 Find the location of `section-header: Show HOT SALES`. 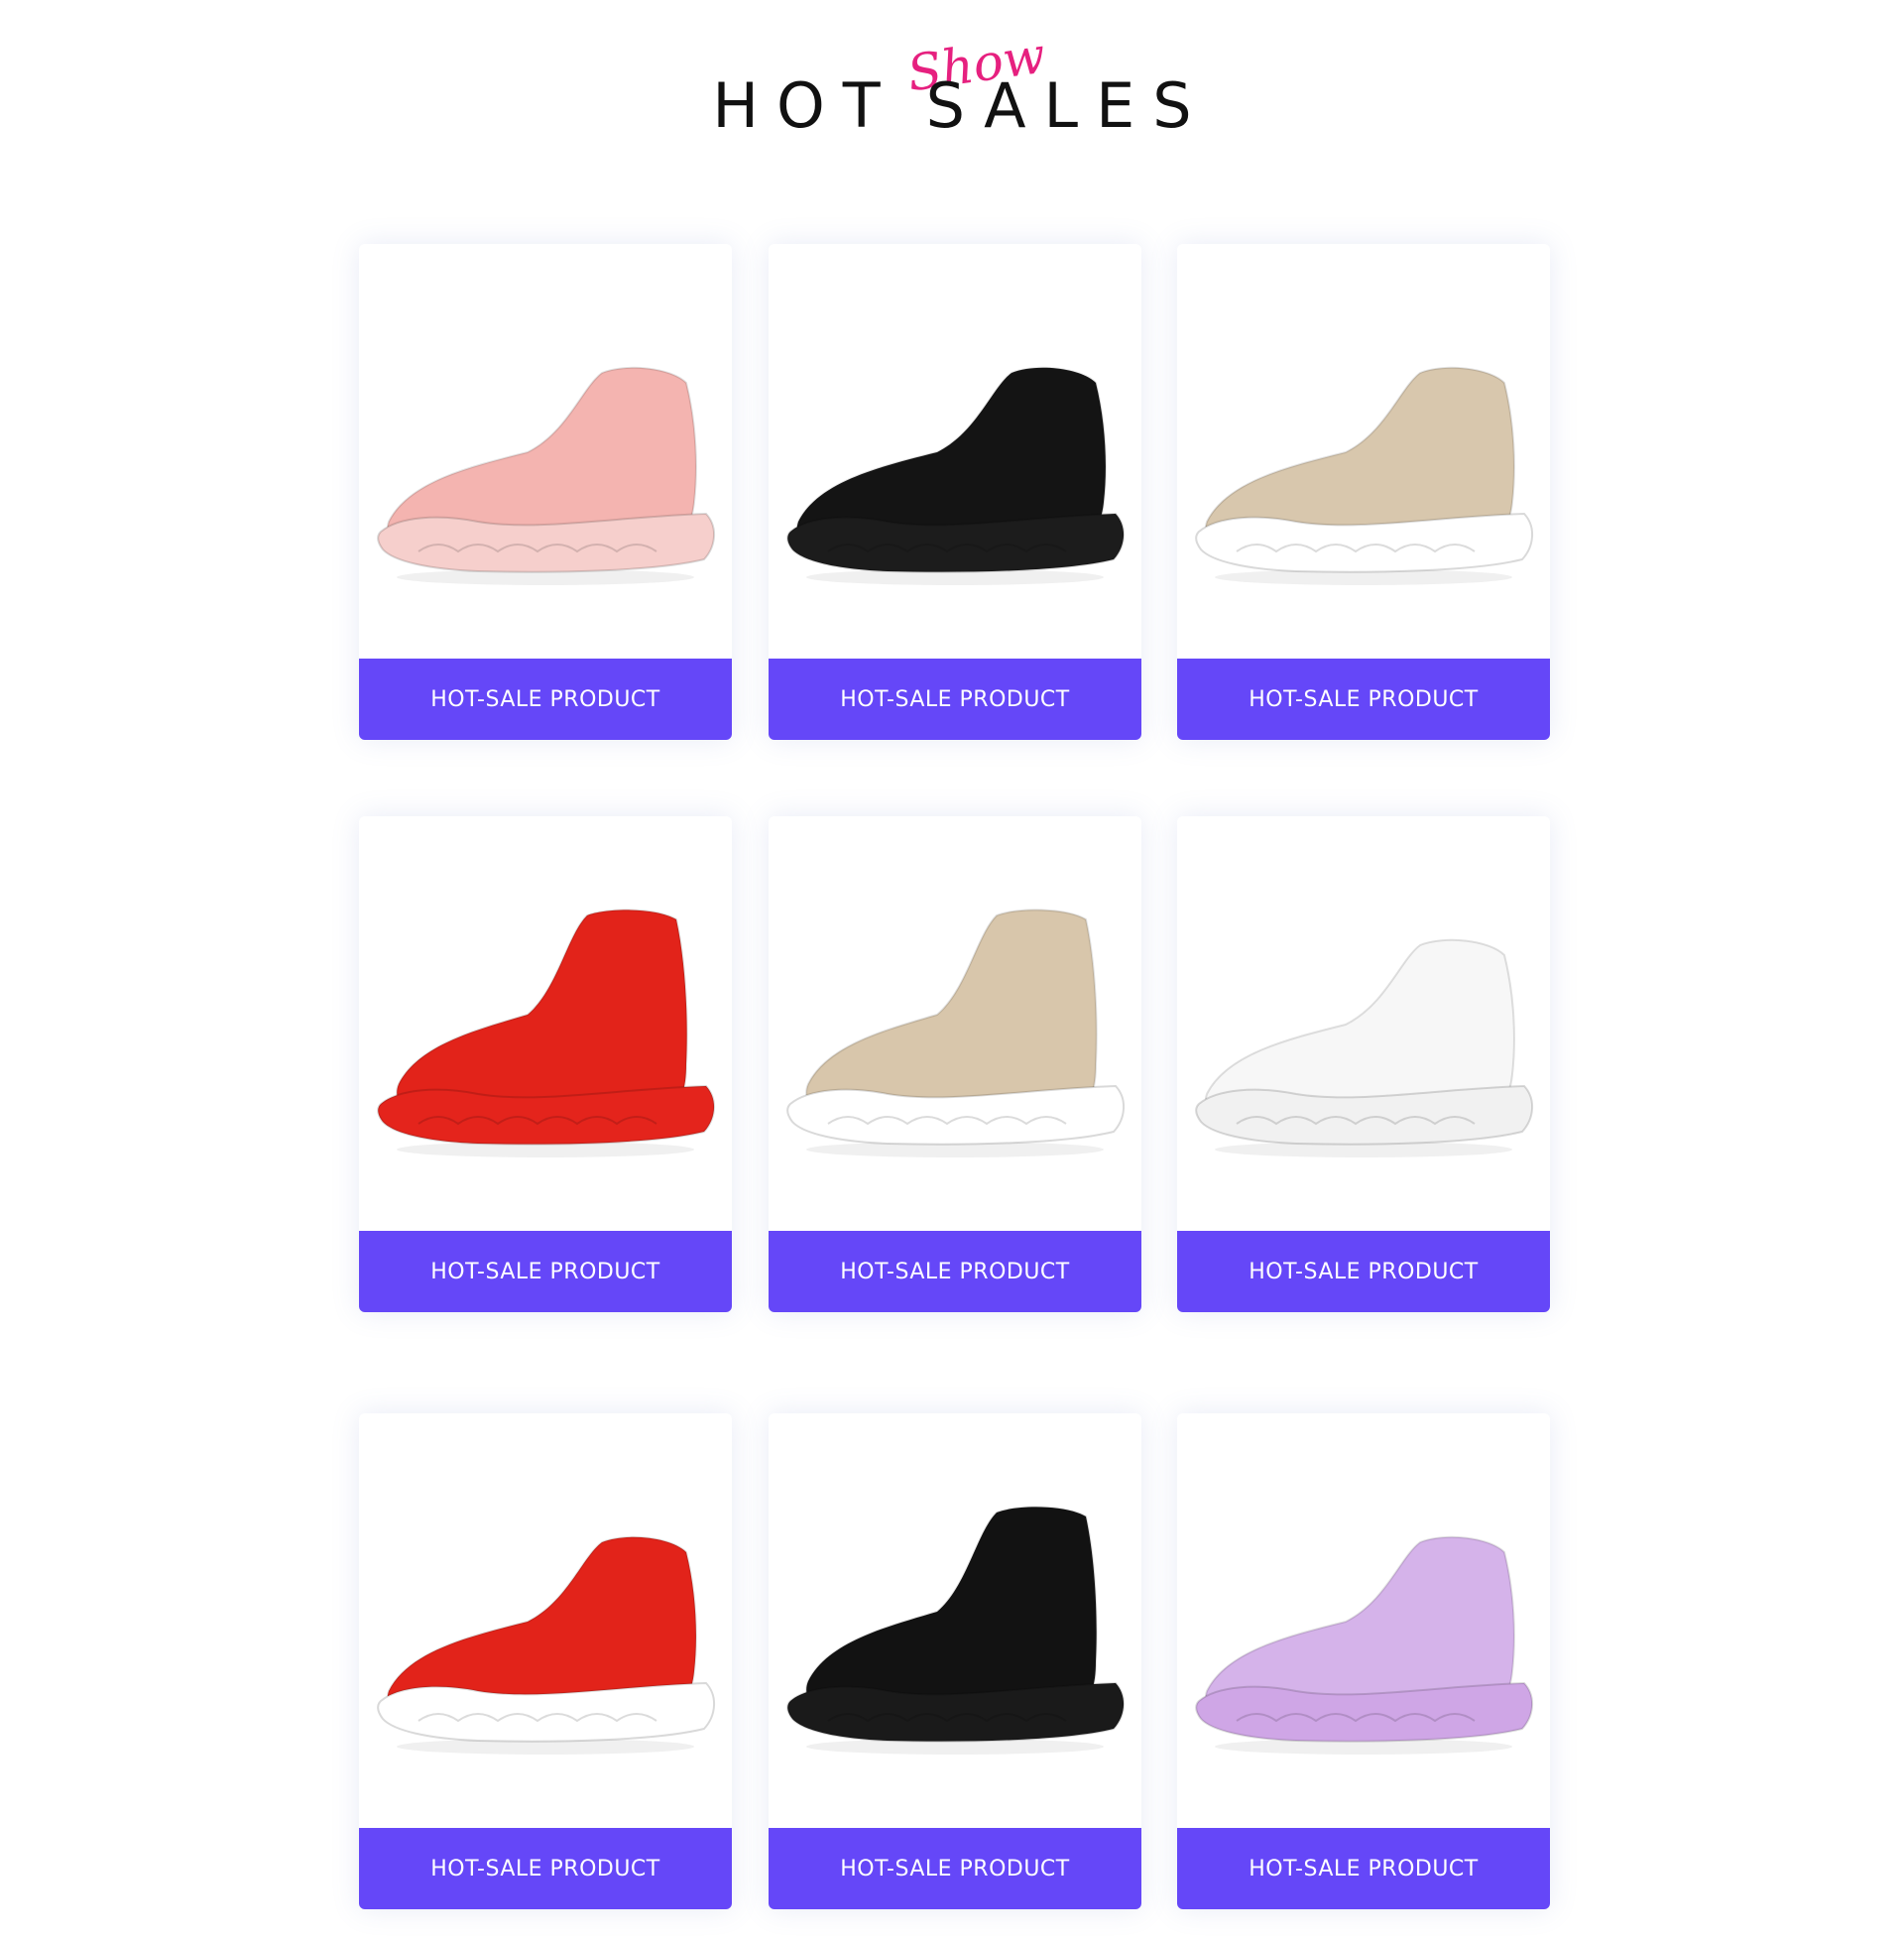

section-header: Show HOT SALES is located at coordinates (952, 88).